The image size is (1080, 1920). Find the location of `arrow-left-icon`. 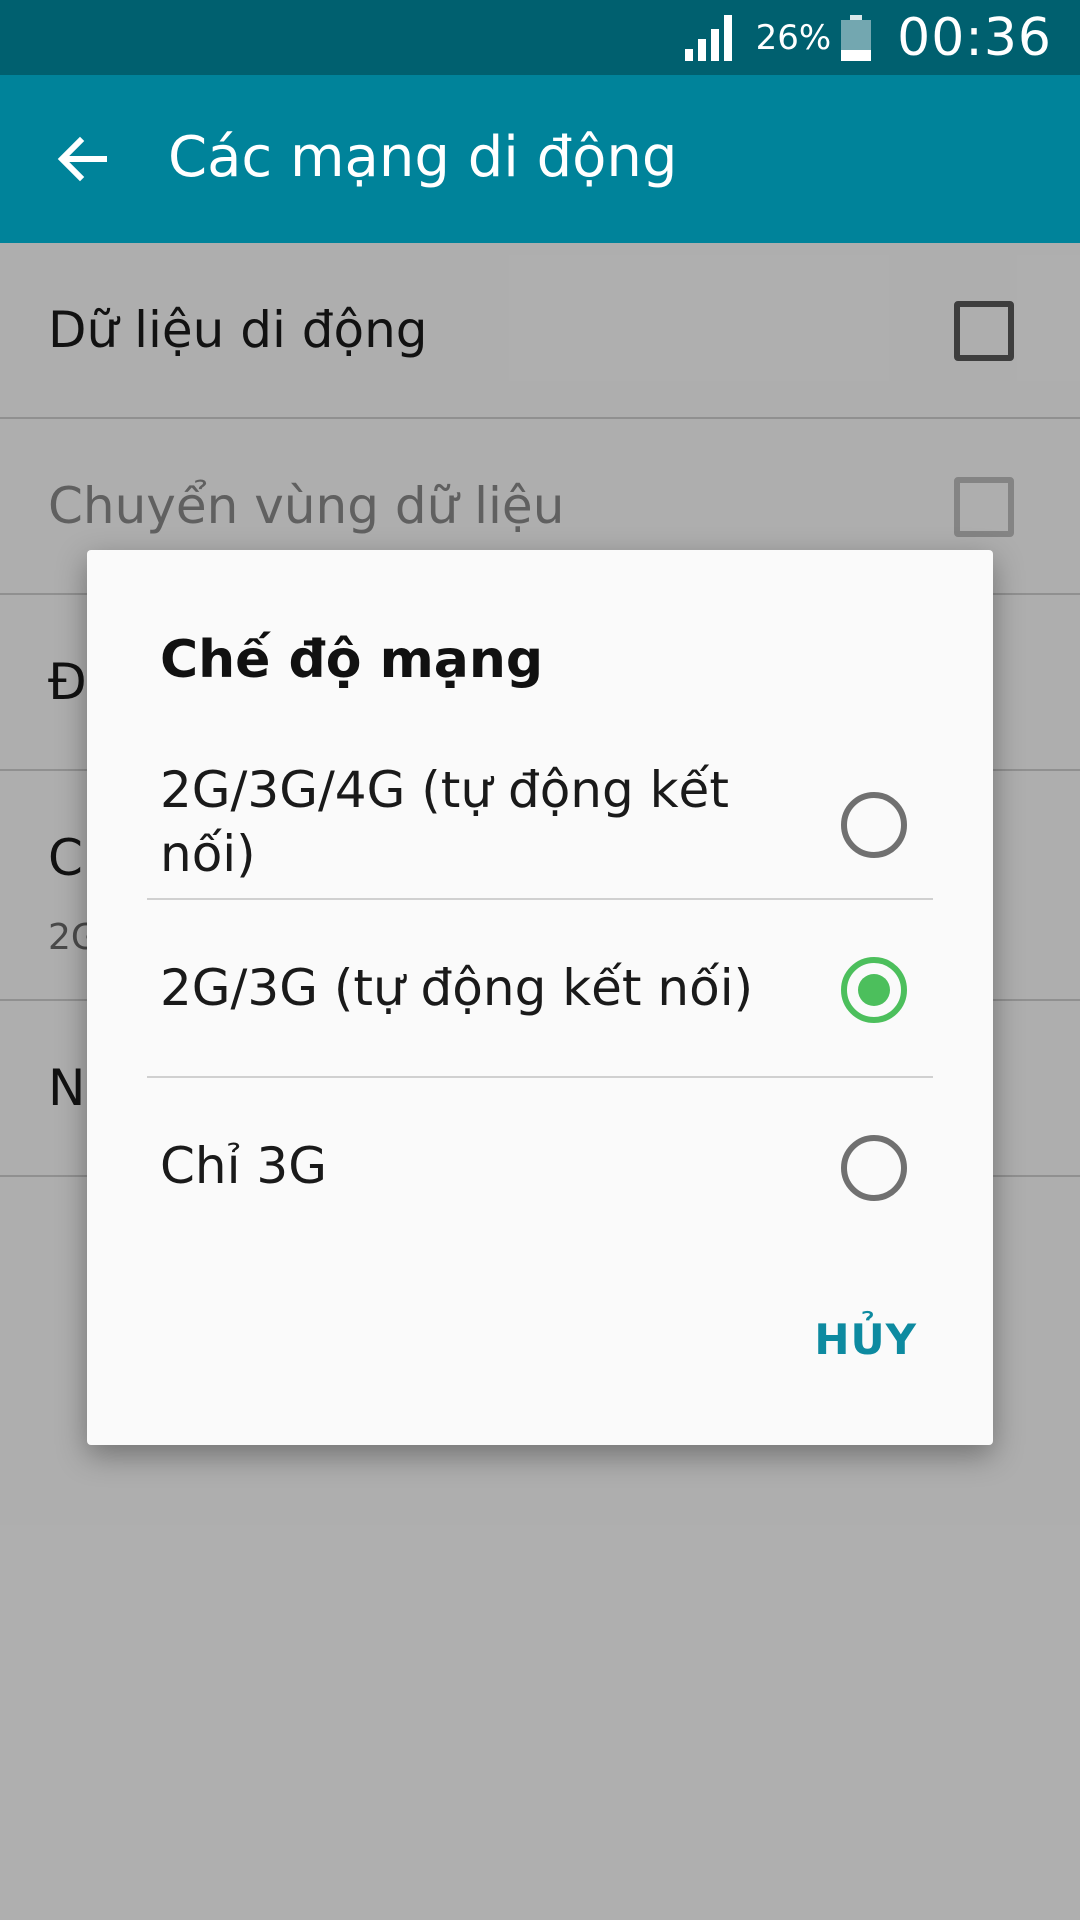

arrow-left-icon is located at coordinates (82, 159).